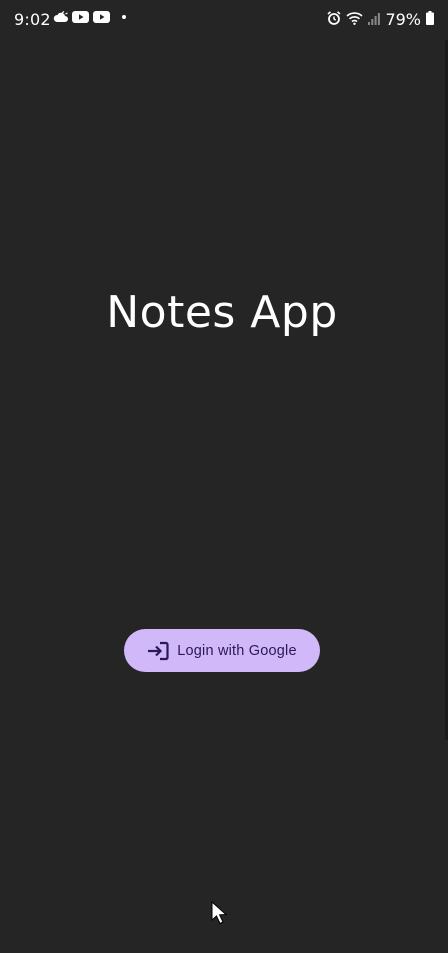 Image resolution: width=448 pixels, height=953 pixels. What do you see at coordinates (403, 19) in the screenshot?
I see `battery-percentage: 79%` at bounding box center [403, 19].